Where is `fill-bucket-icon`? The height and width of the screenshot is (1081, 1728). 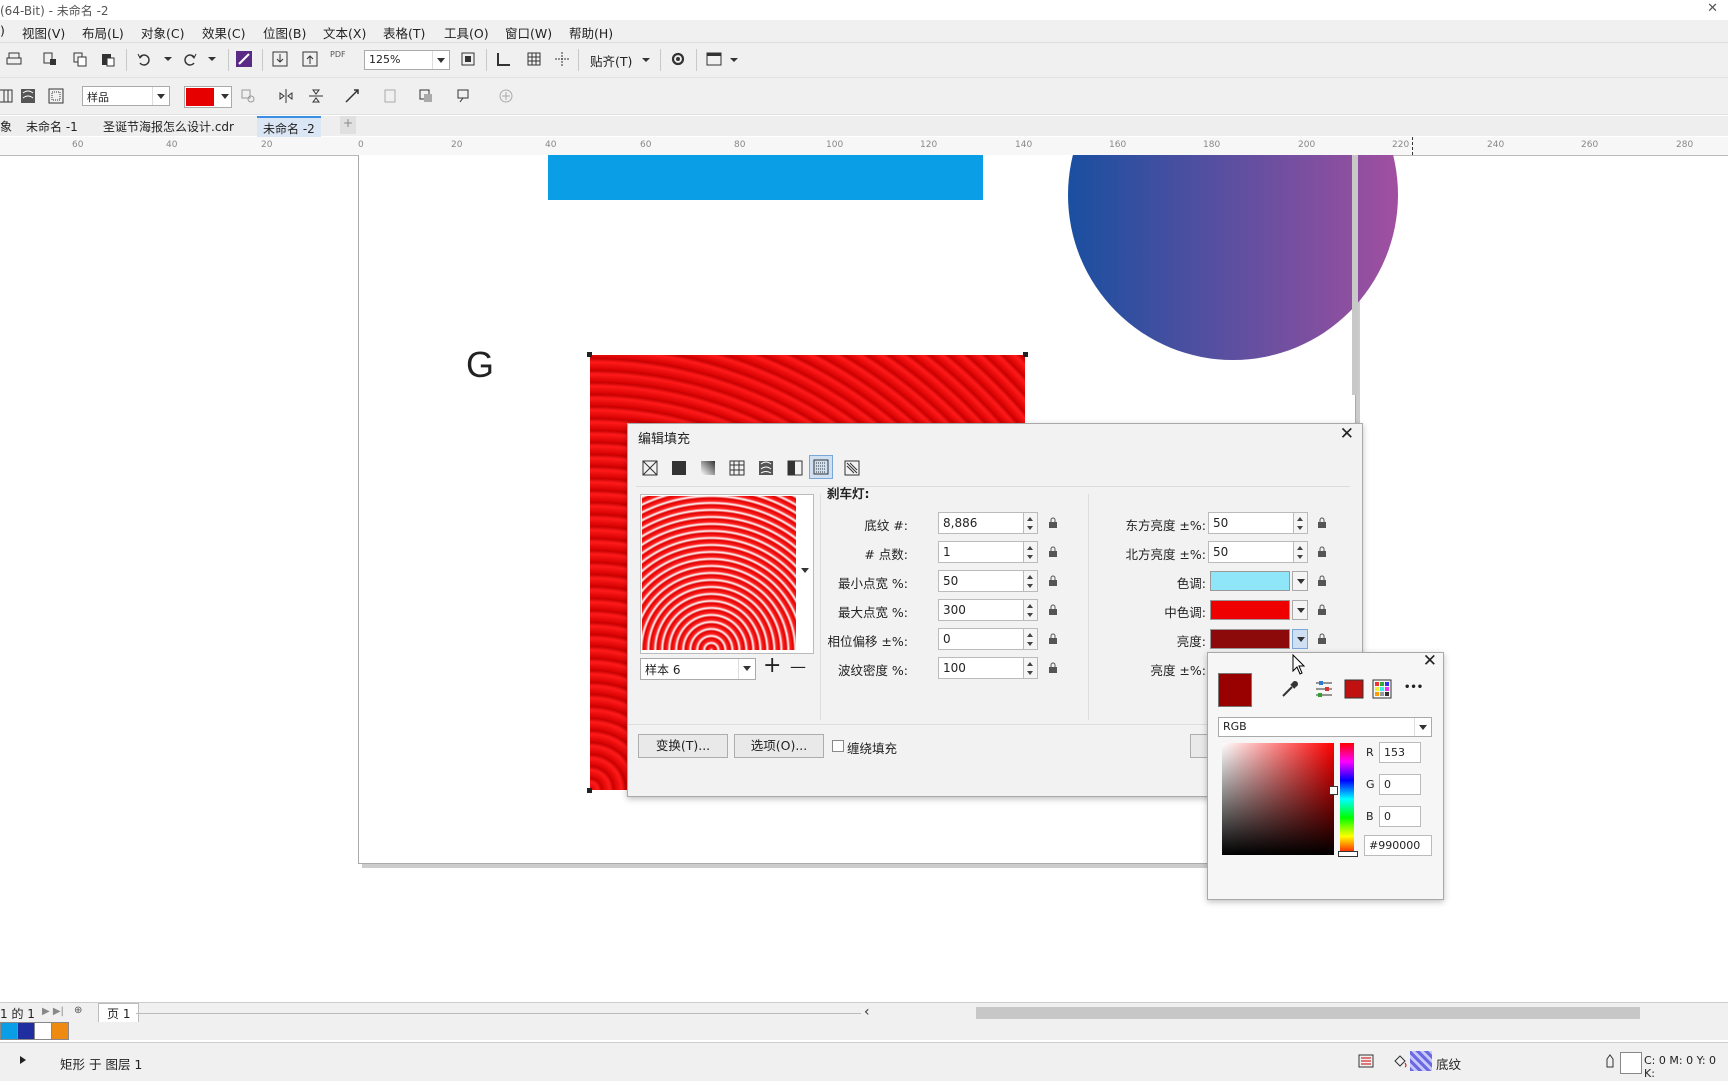 fill-bucket-icon is located at coordinates (1400, 1061).